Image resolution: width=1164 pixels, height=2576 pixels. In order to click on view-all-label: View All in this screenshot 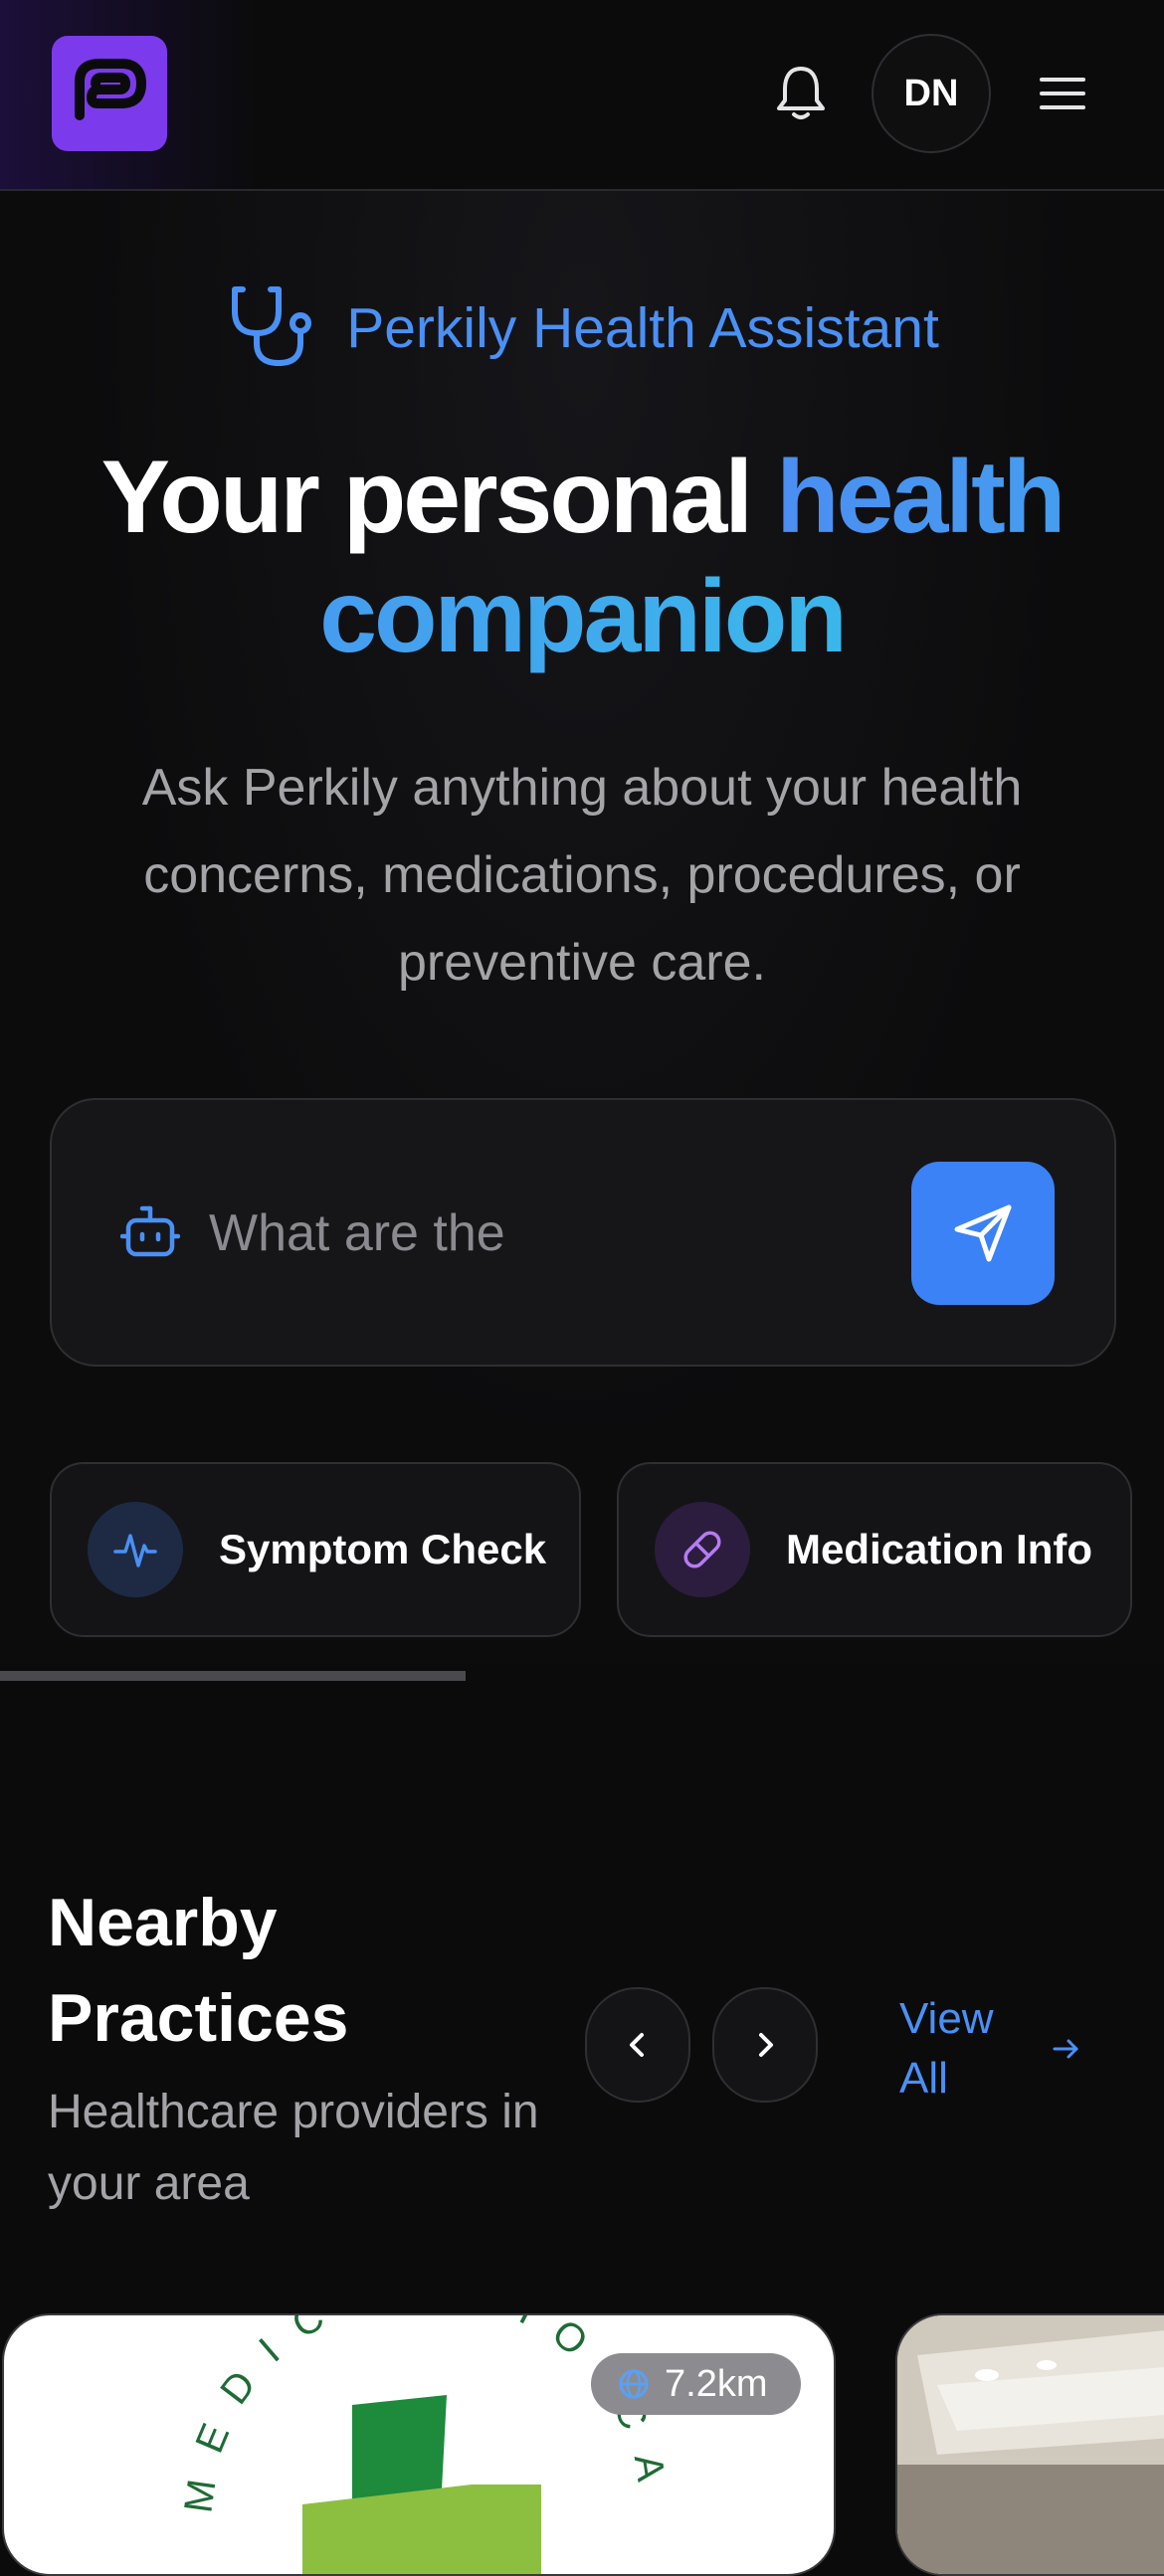, I will do `click(946, 2048)`.